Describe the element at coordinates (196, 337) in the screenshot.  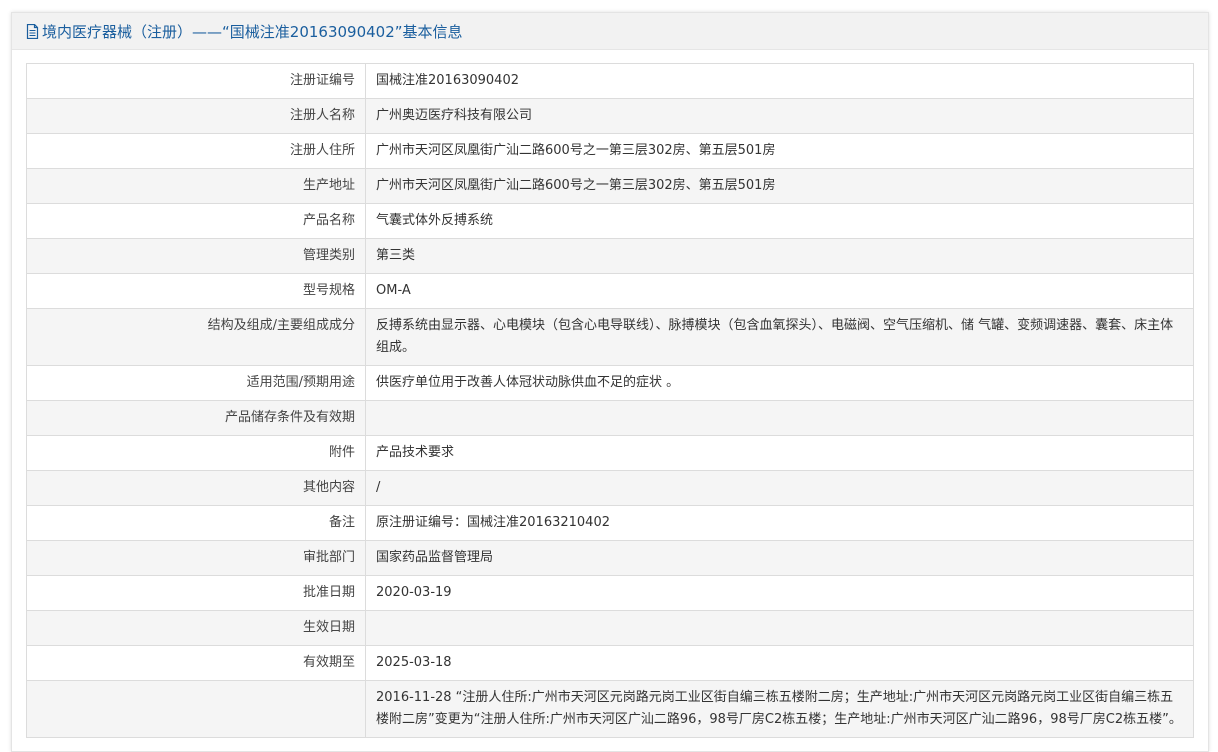
I see `row-label: 结构及组成/主要组成成分` at that location.